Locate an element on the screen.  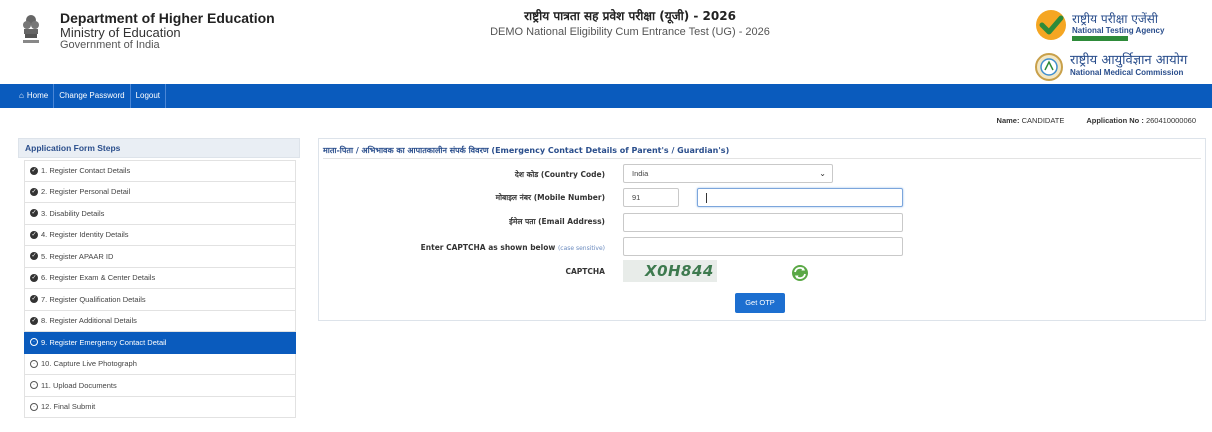
country-code-label: देश कोड (Country Code) is located at coordinates (559, 174).